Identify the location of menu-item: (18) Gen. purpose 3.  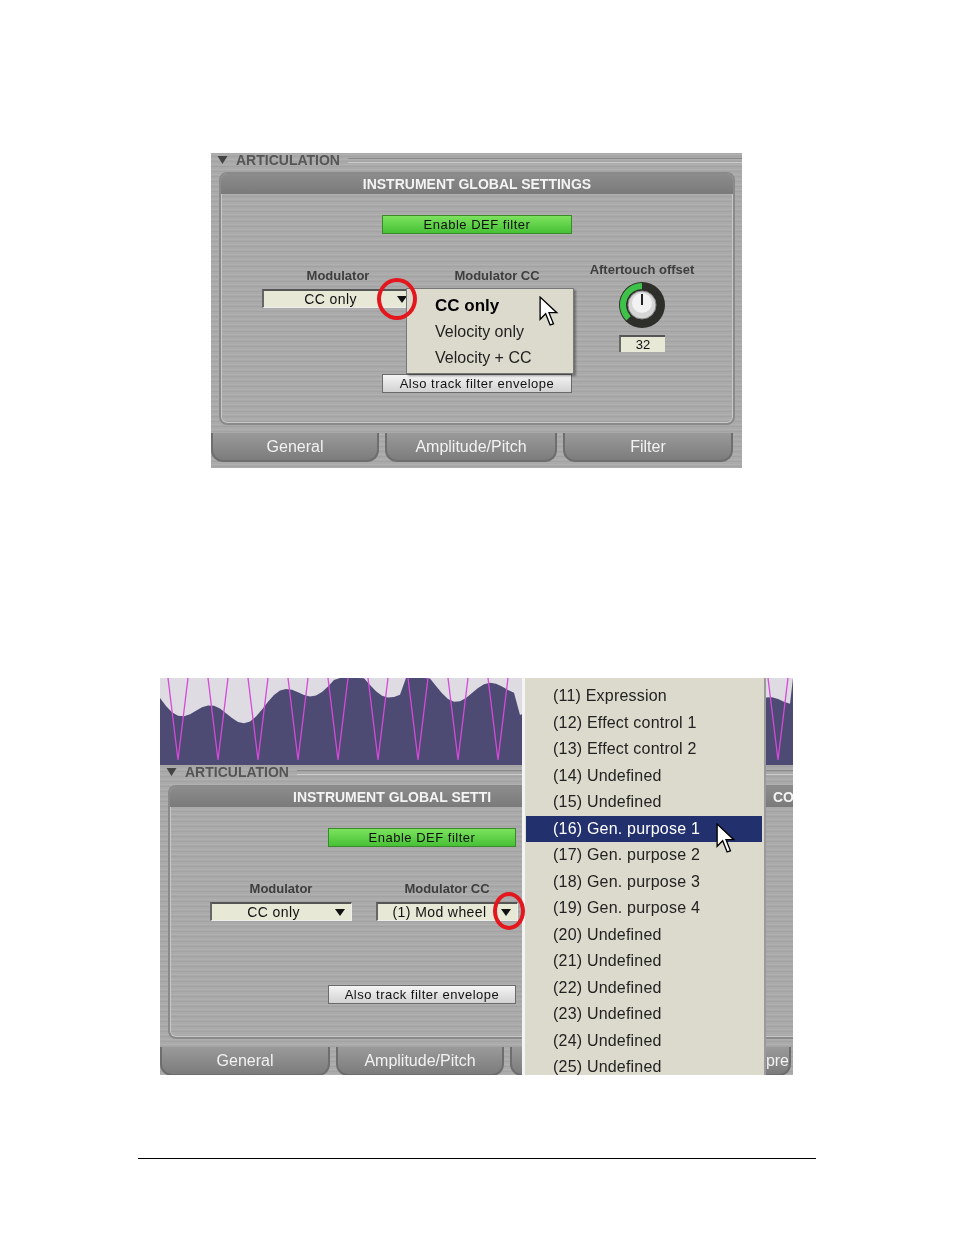
(644, 881).